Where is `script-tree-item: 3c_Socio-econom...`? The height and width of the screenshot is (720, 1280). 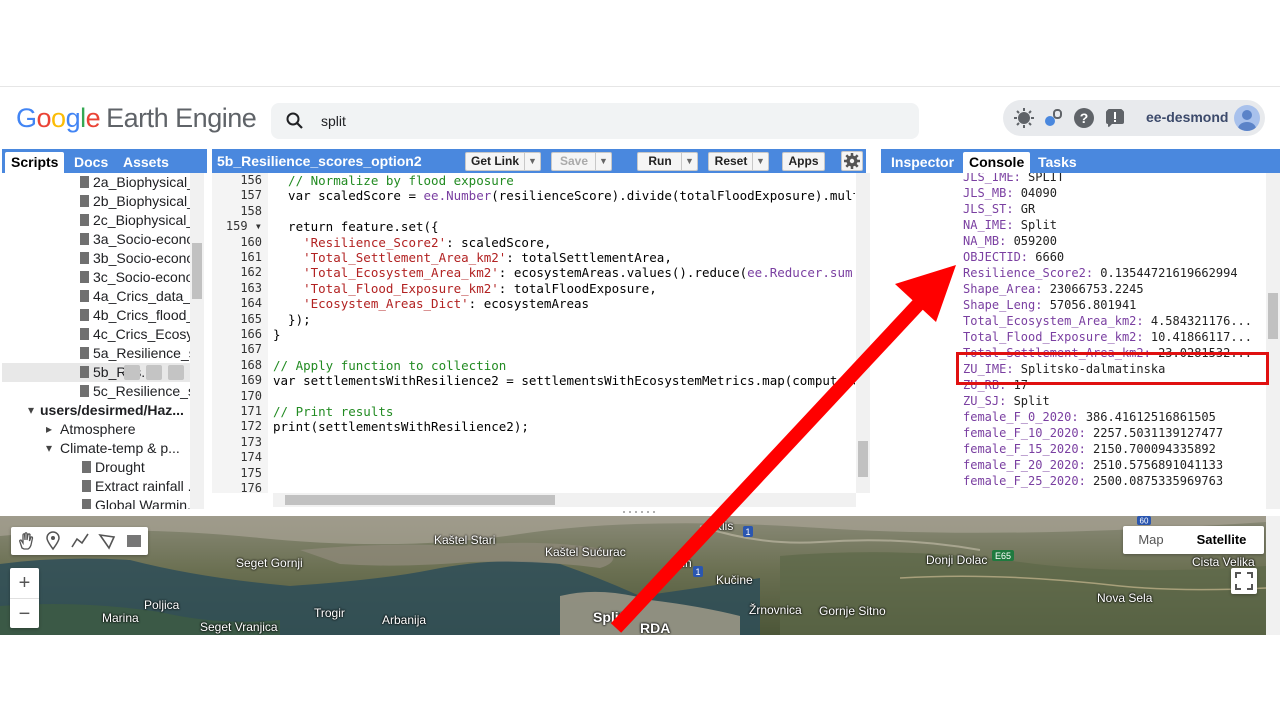 script-tree-item: 3c_Socio-econom... is located at coordinates (97, 277).